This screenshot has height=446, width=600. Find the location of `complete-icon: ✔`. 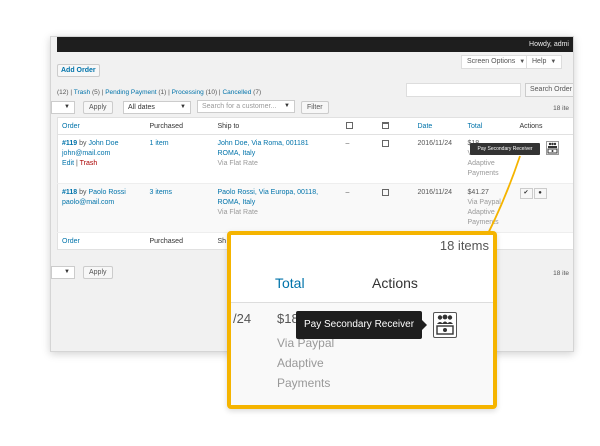

complete-icon: ✔ is located at coordinates (526, 193).